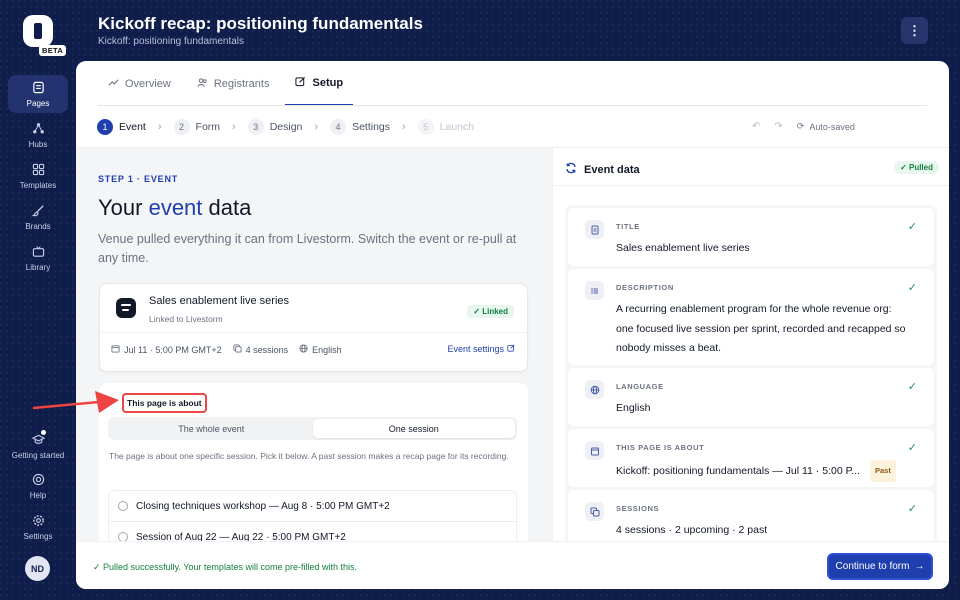 This screenshot has width=960, height=600. What do you see at coordinates (638, 508) in the screenshot?
I see `field-label: SESSIONS` at bounding box center [638, 508].